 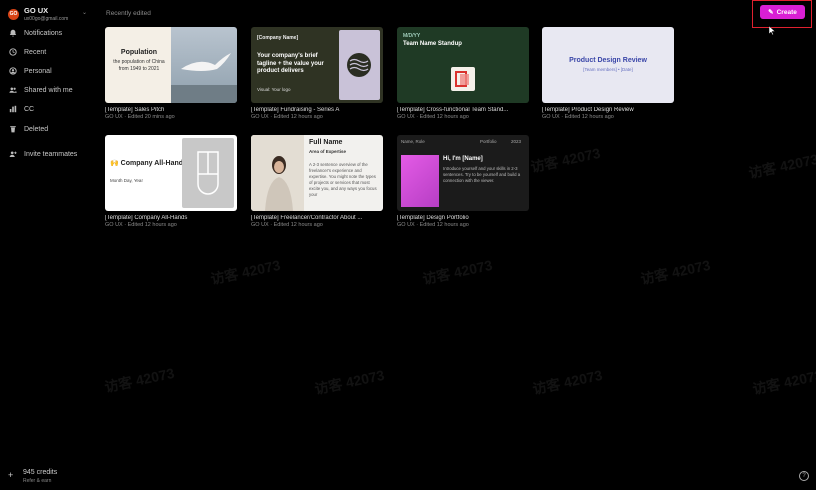 What do you see at coordinates (804, 476) in the screenshot?
I see `help-icon: ?` at bounding box center [804, 476].